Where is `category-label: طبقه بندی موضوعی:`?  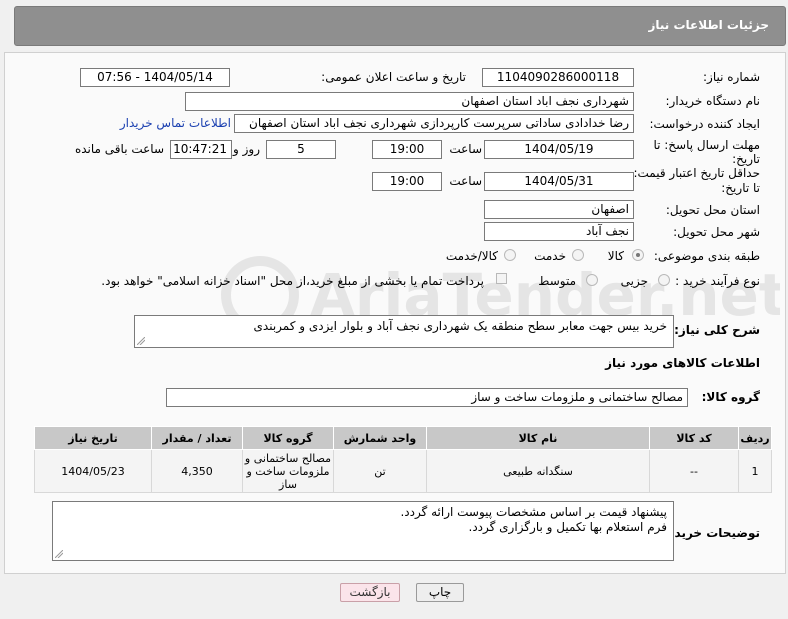 category-label: طبقه بندی موضوعی: is located at coordinates (706, 256).